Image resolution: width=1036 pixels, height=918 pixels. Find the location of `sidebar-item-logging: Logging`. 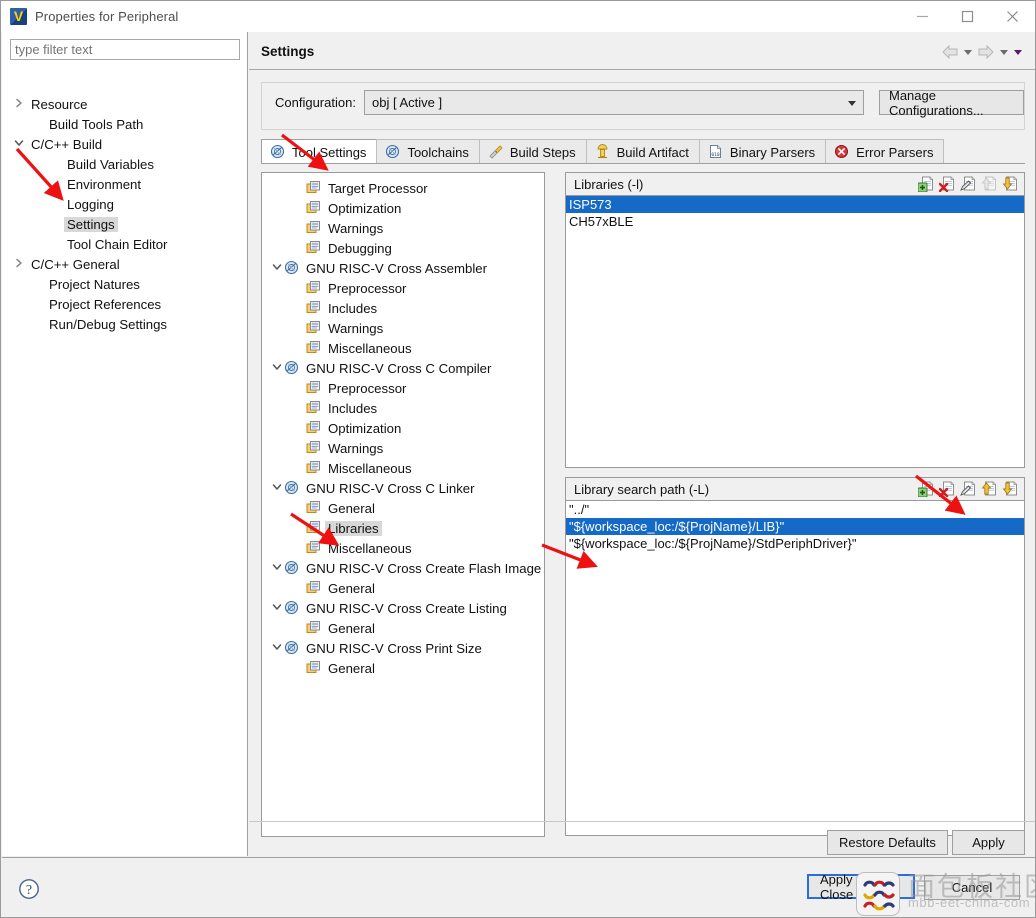

sidebar-item-logging: Logging is located at coordinates (125, 204).